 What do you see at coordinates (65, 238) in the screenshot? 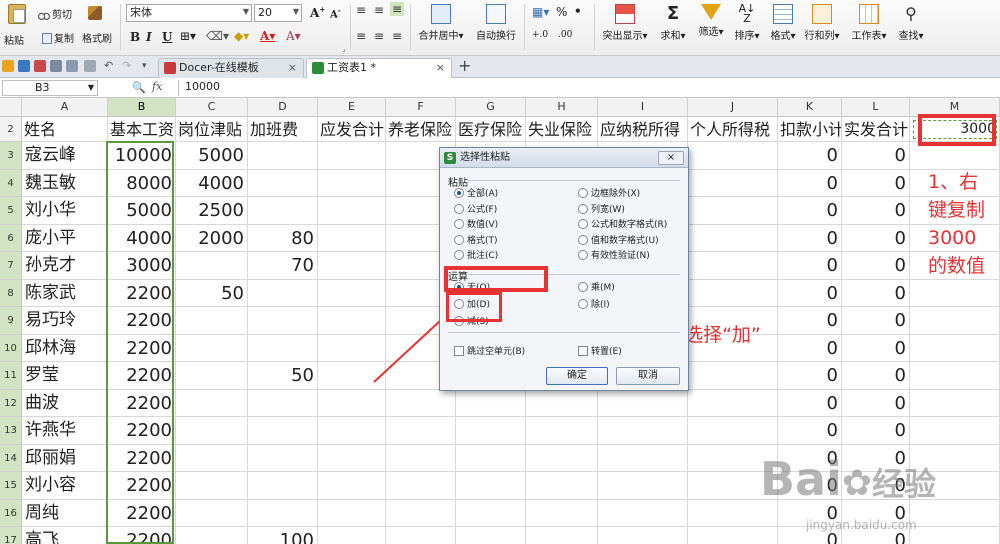
I see `name-cell: 庞小平` at bounding box center [65, 238].